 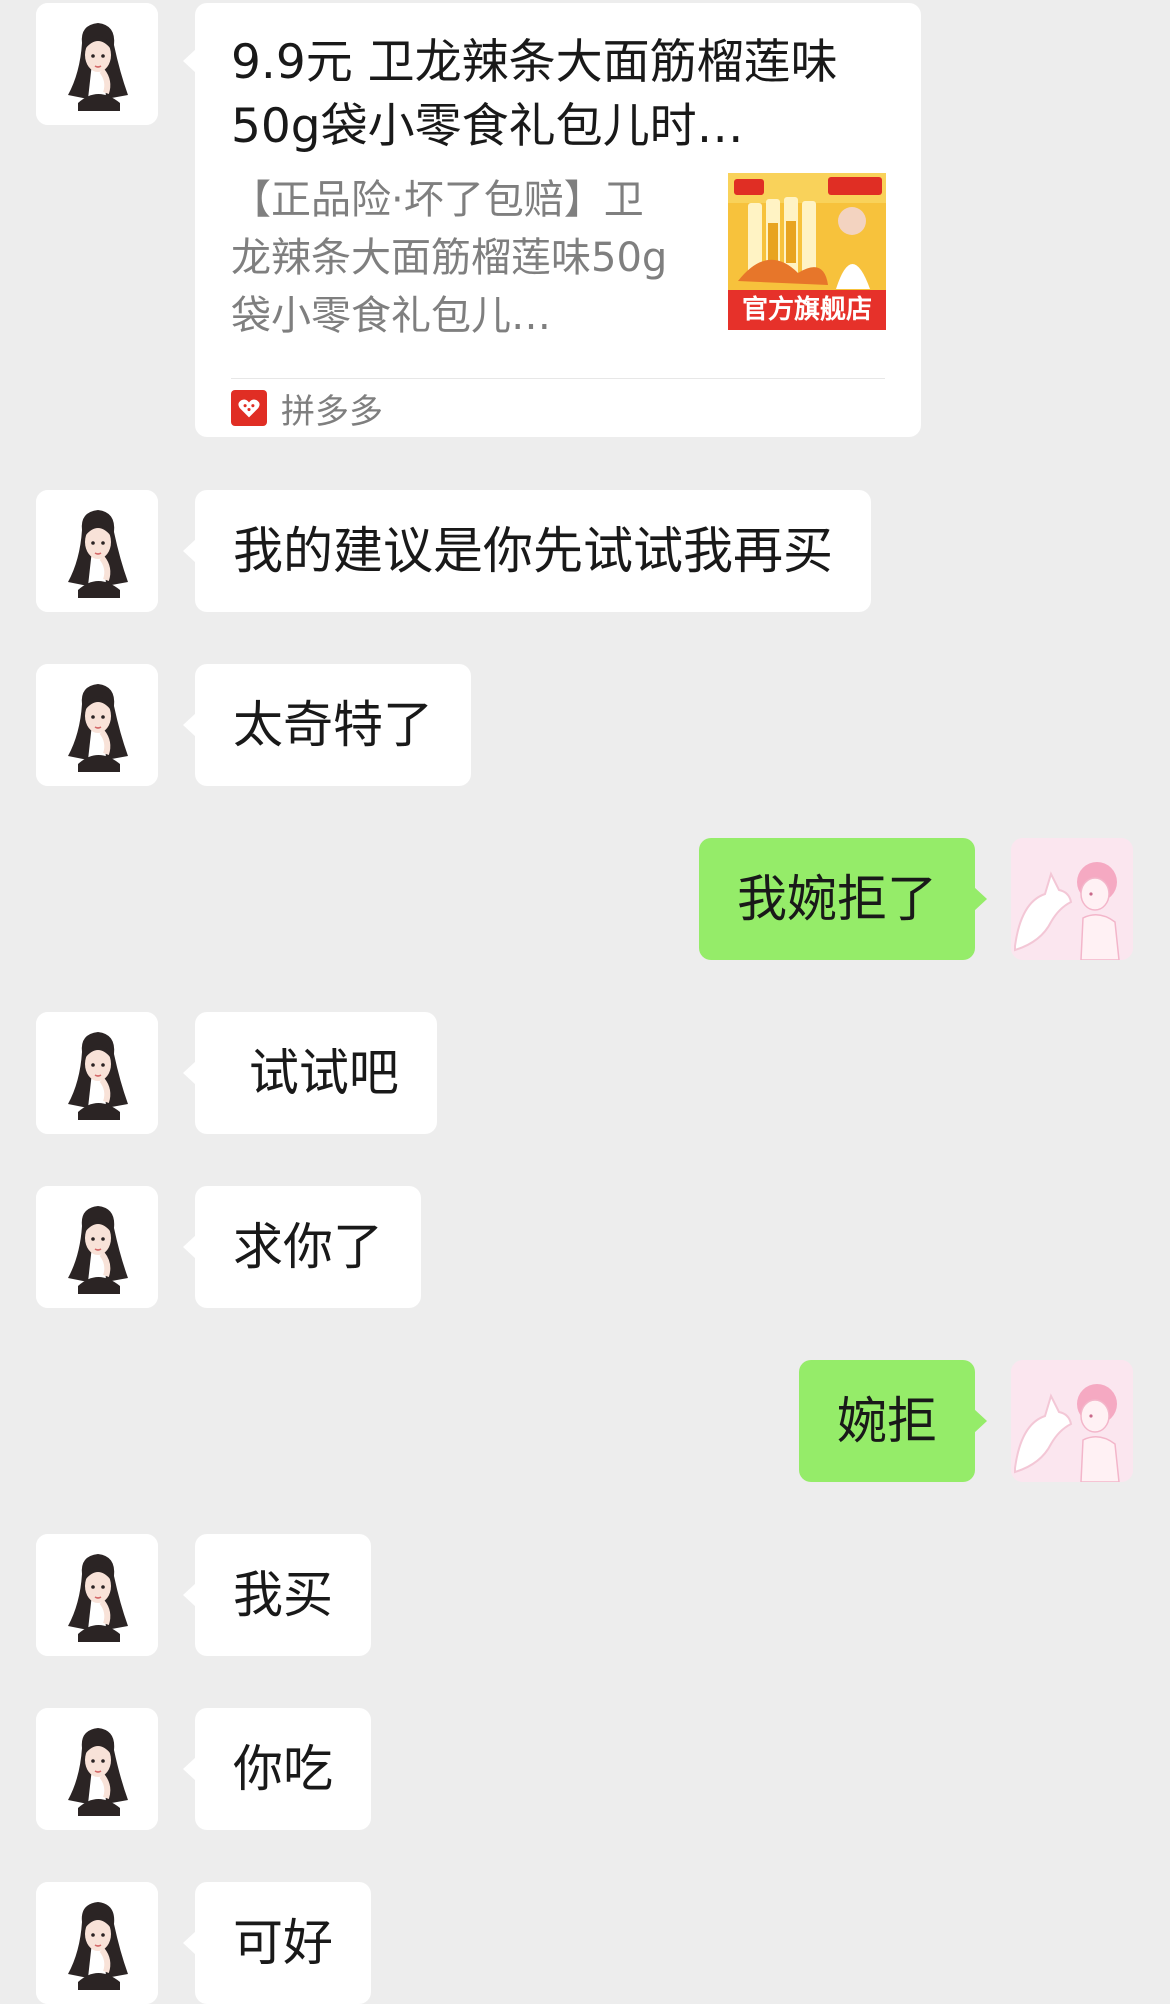 I want to click on card-source: 拼多多, so click(x=307, y=410).